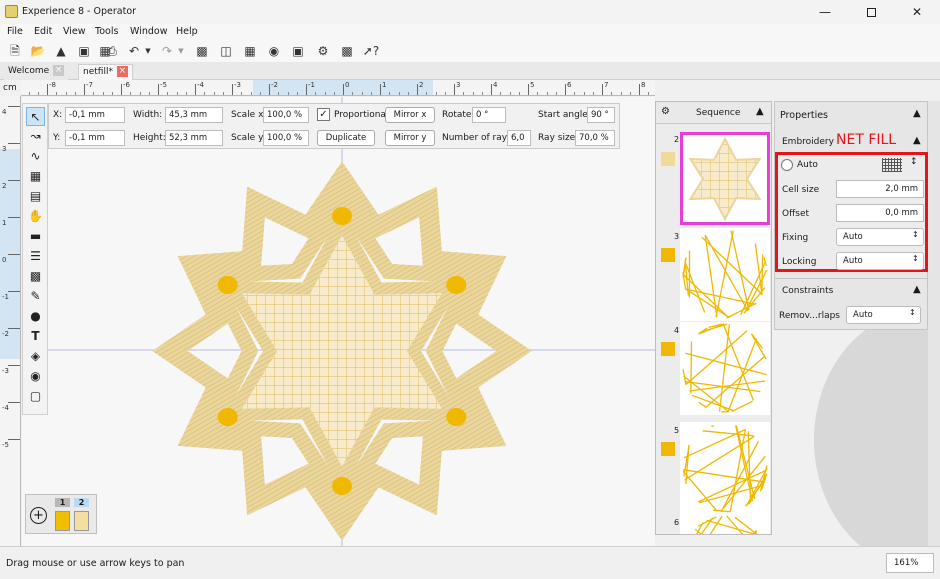 This screenshot has width=940, height=579. I want to click on properties-collapse-icon: ▲, so click(917, 113).